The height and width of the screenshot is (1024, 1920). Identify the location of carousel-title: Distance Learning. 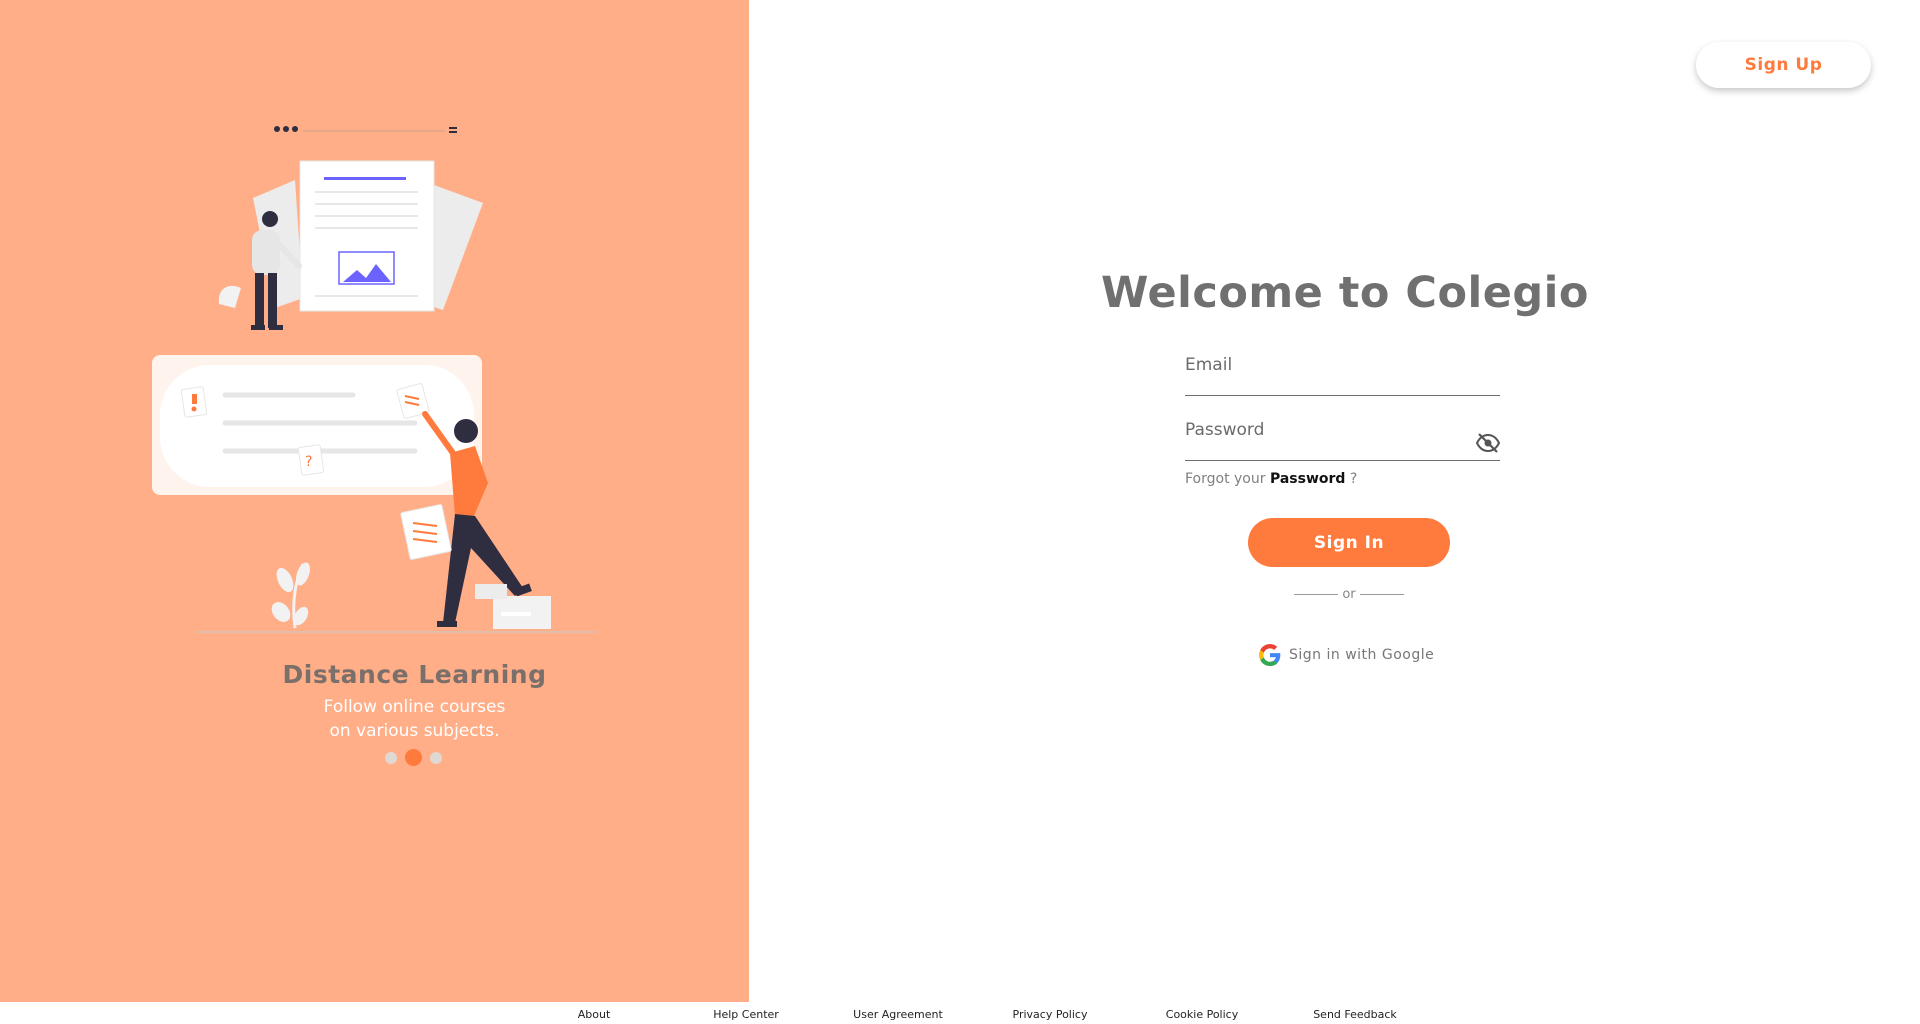
(414, 674).